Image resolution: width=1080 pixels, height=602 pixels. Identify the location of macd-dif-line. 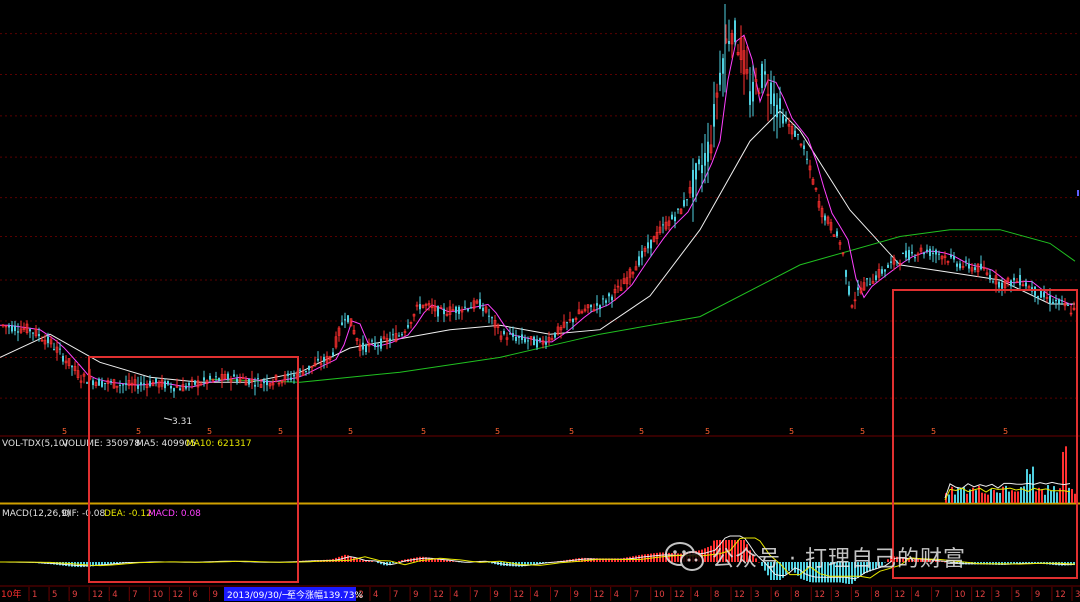
(538, 557).